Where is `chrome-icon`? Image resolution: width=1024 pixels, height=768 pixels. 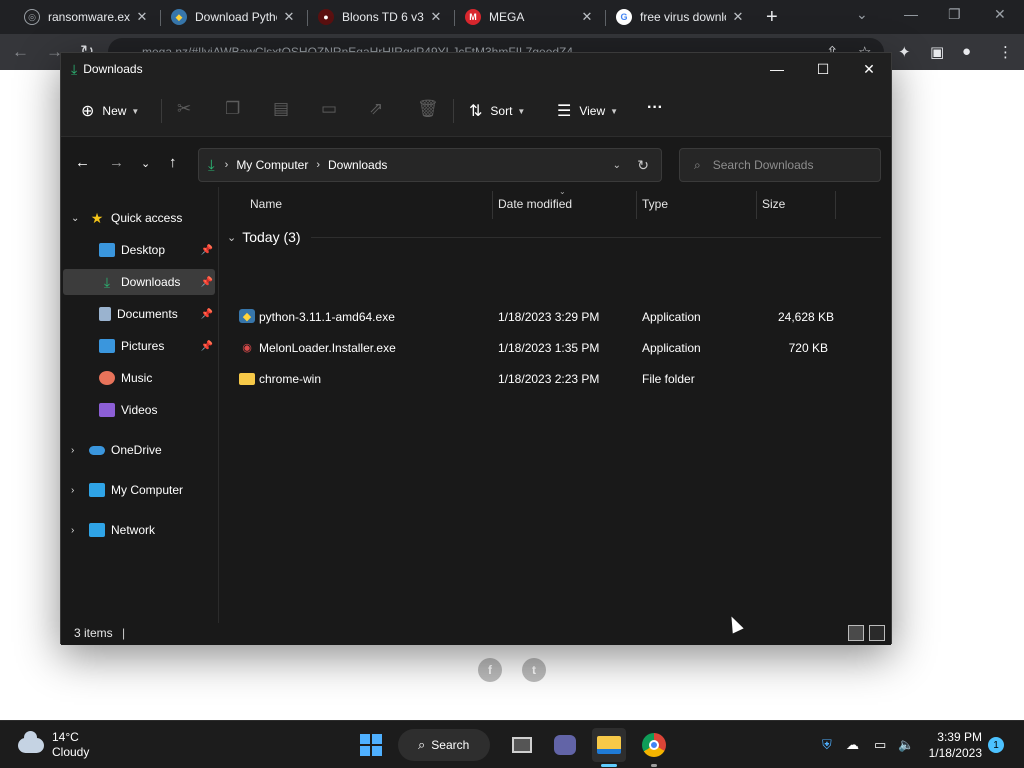 chrome-icon is located at coordinates (654, 745).